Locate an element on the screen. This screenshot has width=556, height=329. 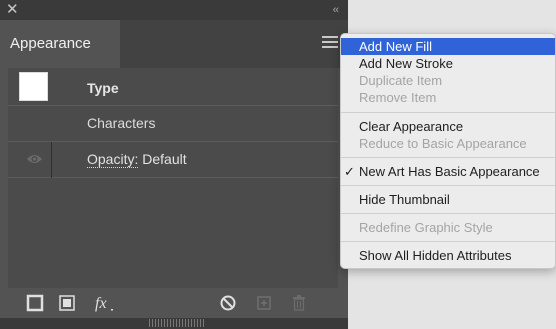
close-icon: ✕ is located at coordinates (12, 10).